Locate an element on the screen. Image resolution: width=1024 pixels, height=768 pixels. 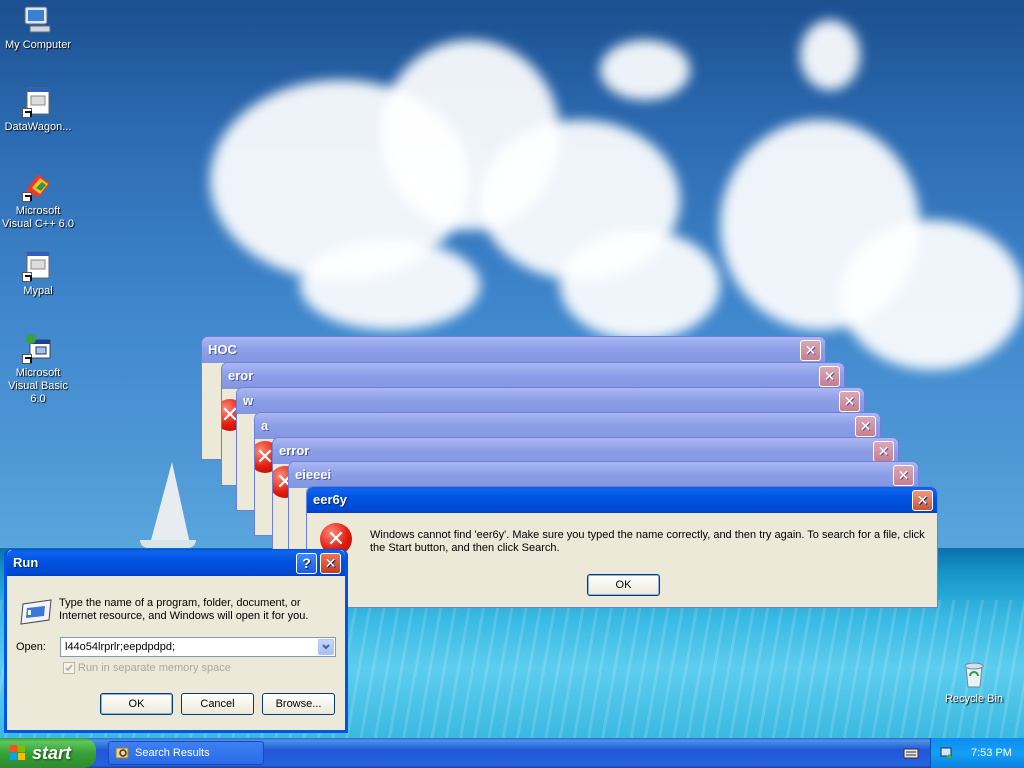
taskbar-item-label: Search Results is located at coordinates (172, 753).